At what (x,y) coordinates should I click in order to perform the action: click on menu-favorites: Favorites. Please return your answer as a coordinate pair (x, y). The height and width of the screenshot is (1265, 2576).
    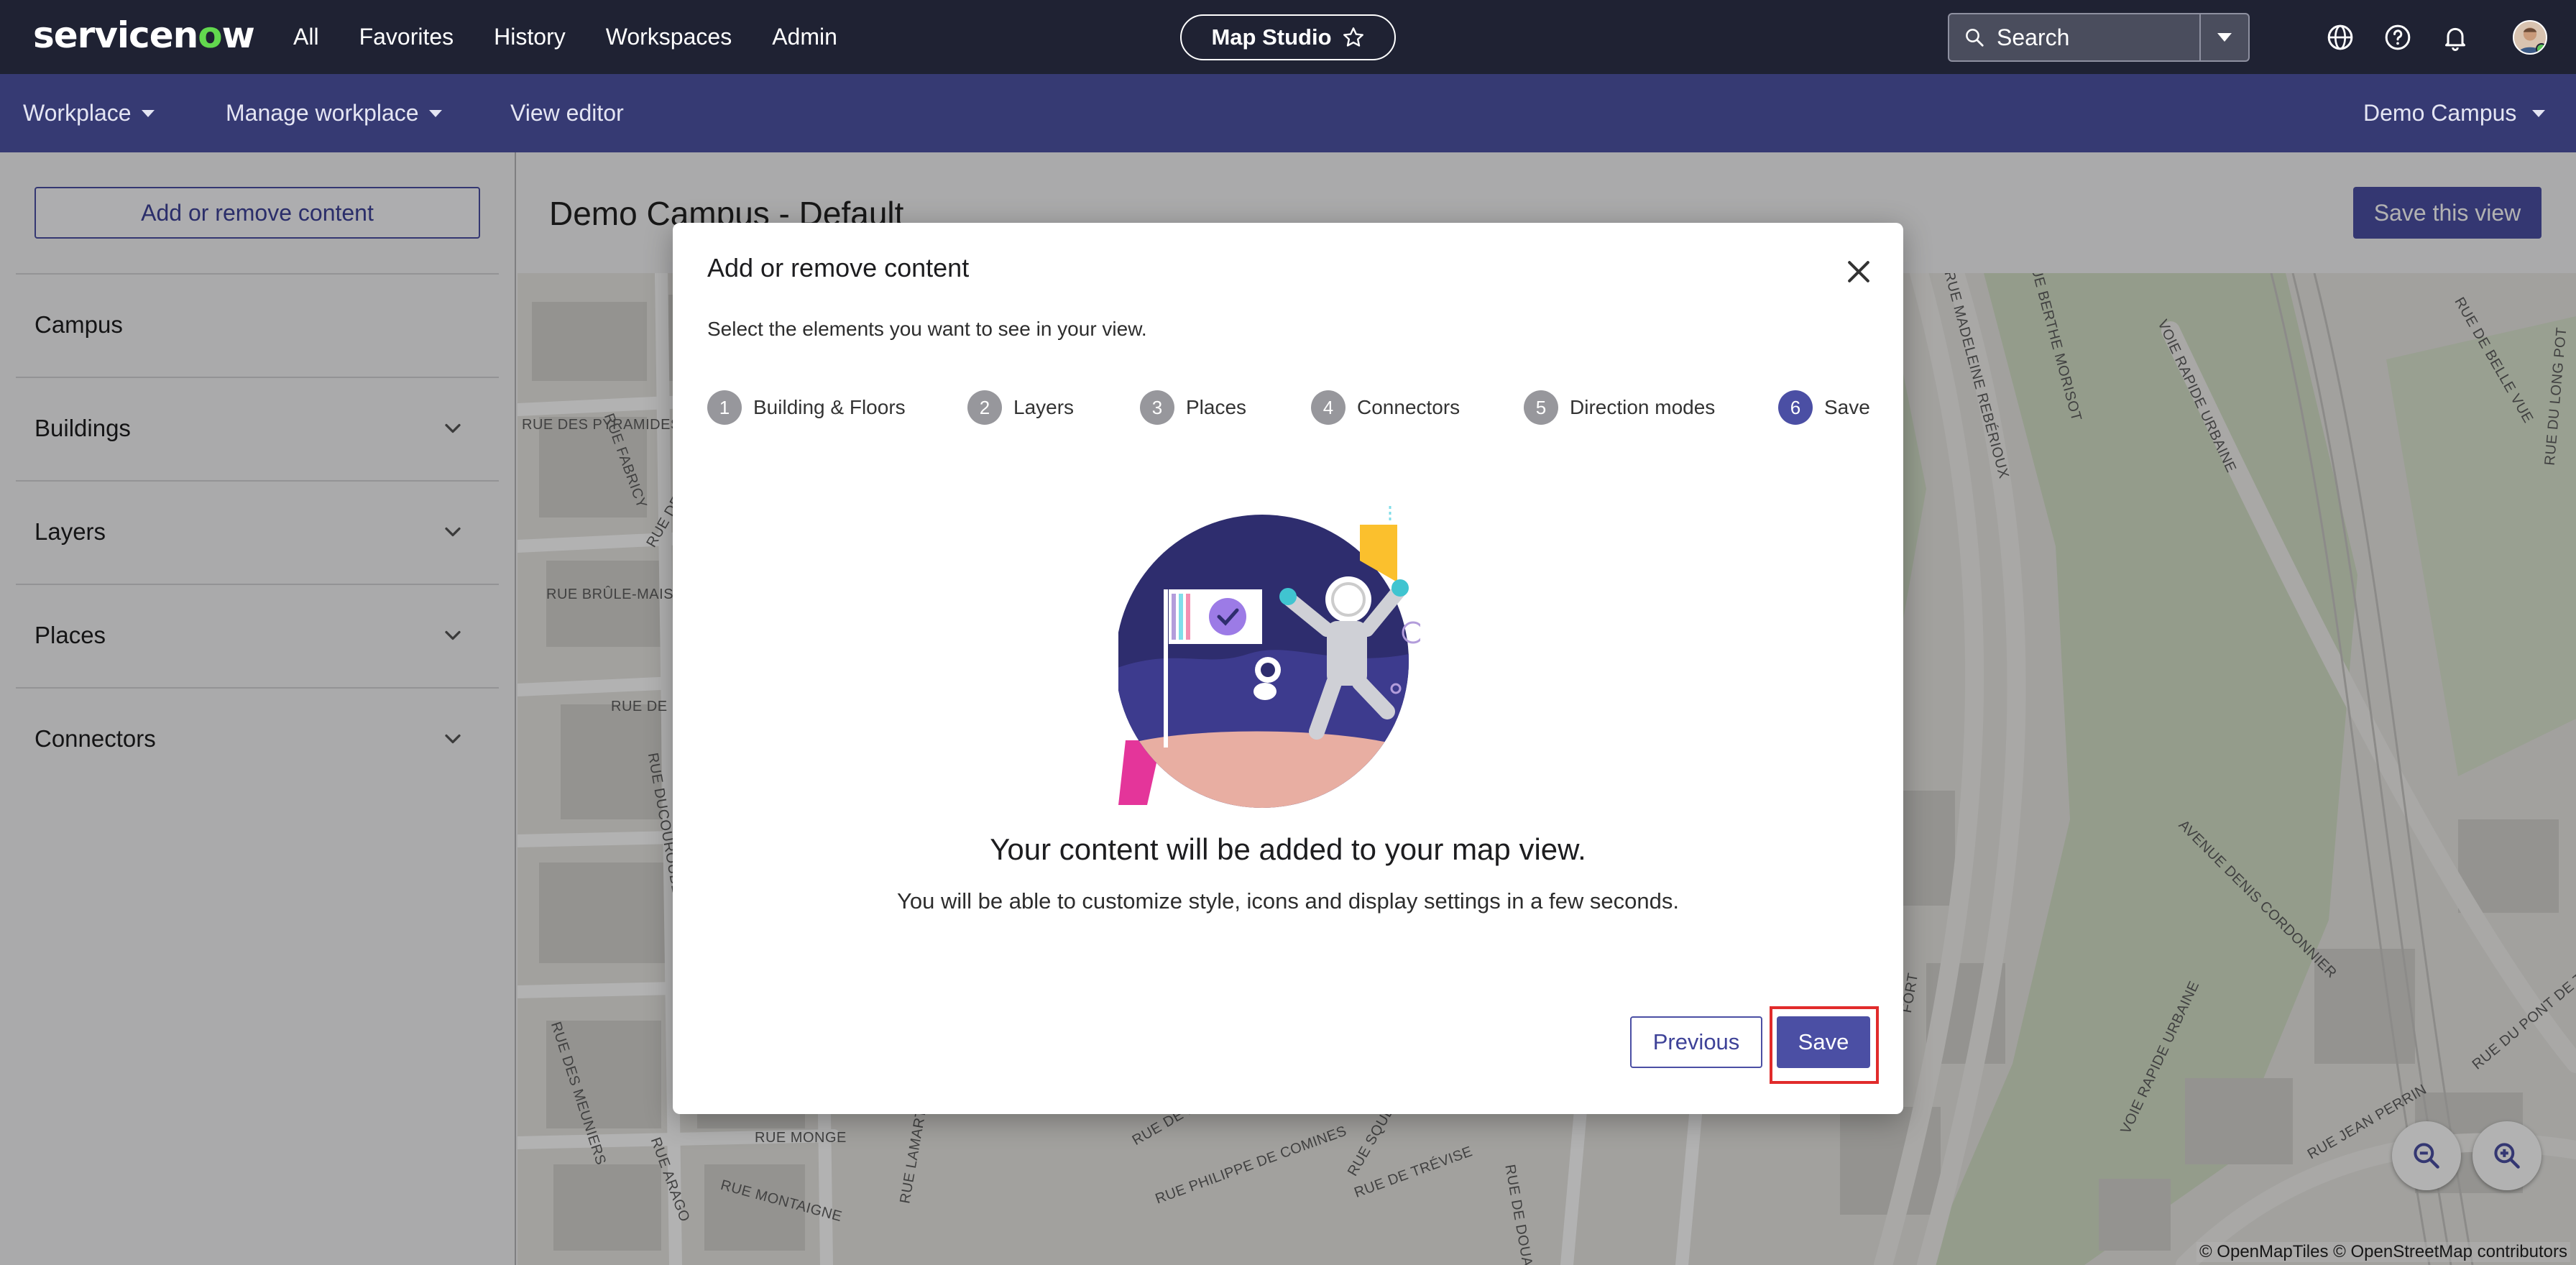
    Looking at the image, I should click on (406, 37).